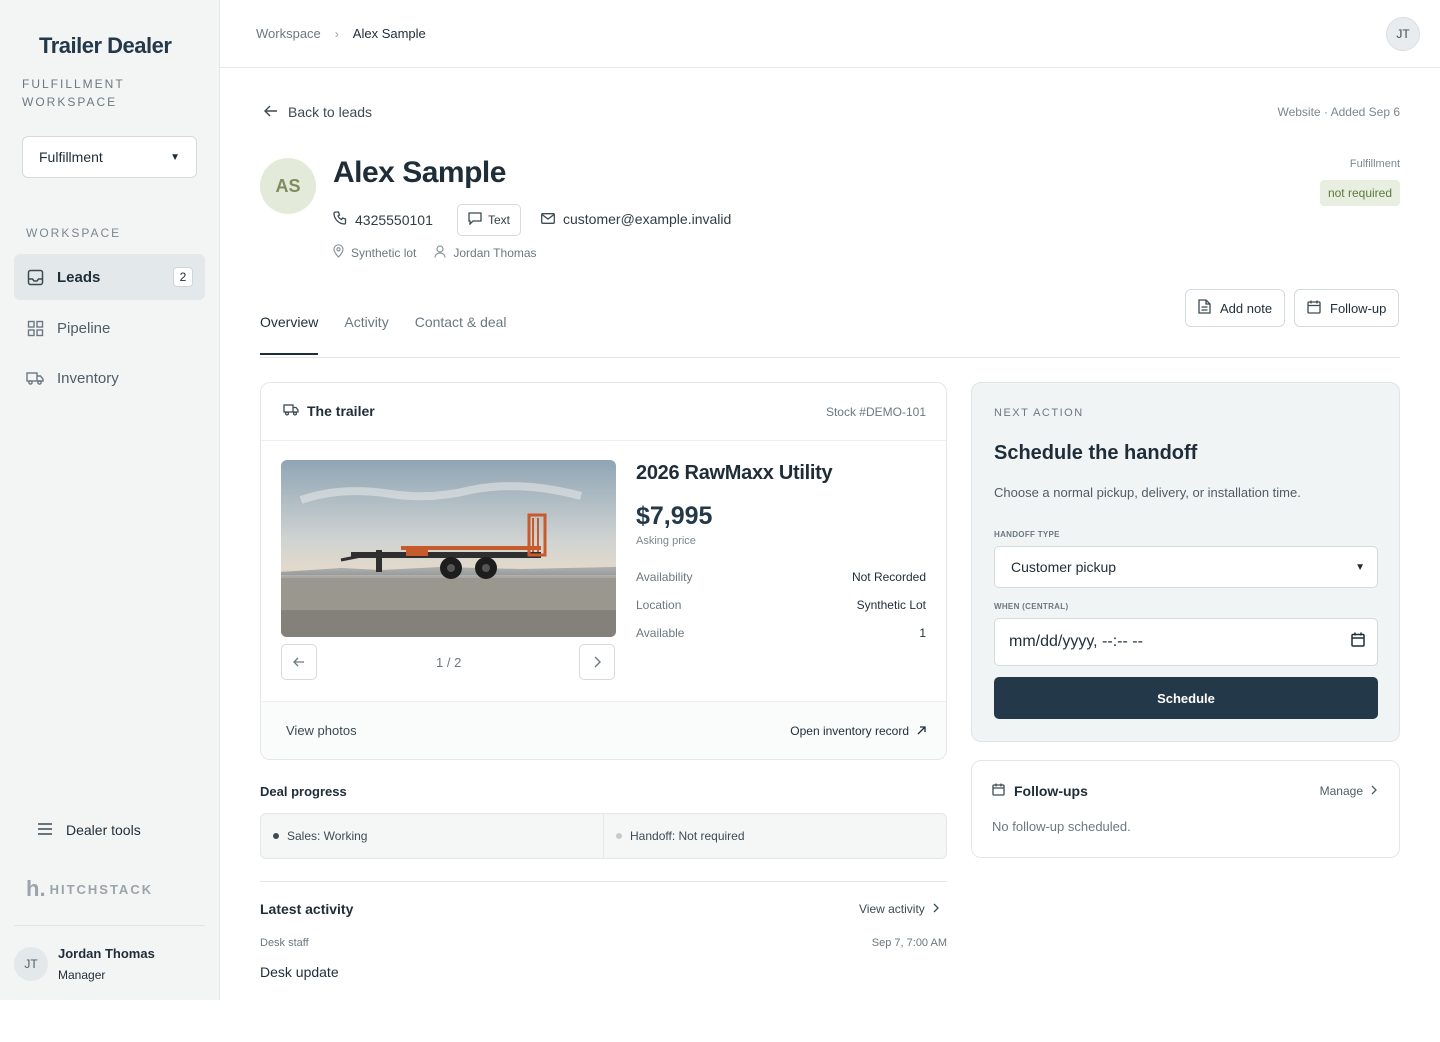  Describe the element at coordinates (366, 334) in the screenshot. I see `tab-activity: Activity` at that location.